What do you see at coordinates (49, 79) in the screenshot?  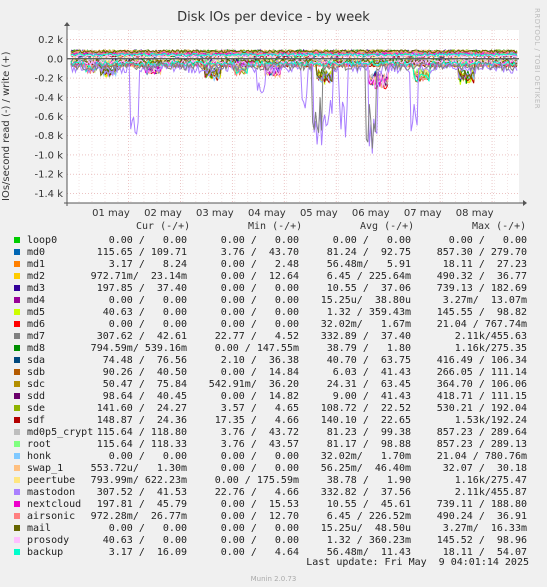 I see `y-tick-label: -0.2 k` at bounding box center [49, 79].